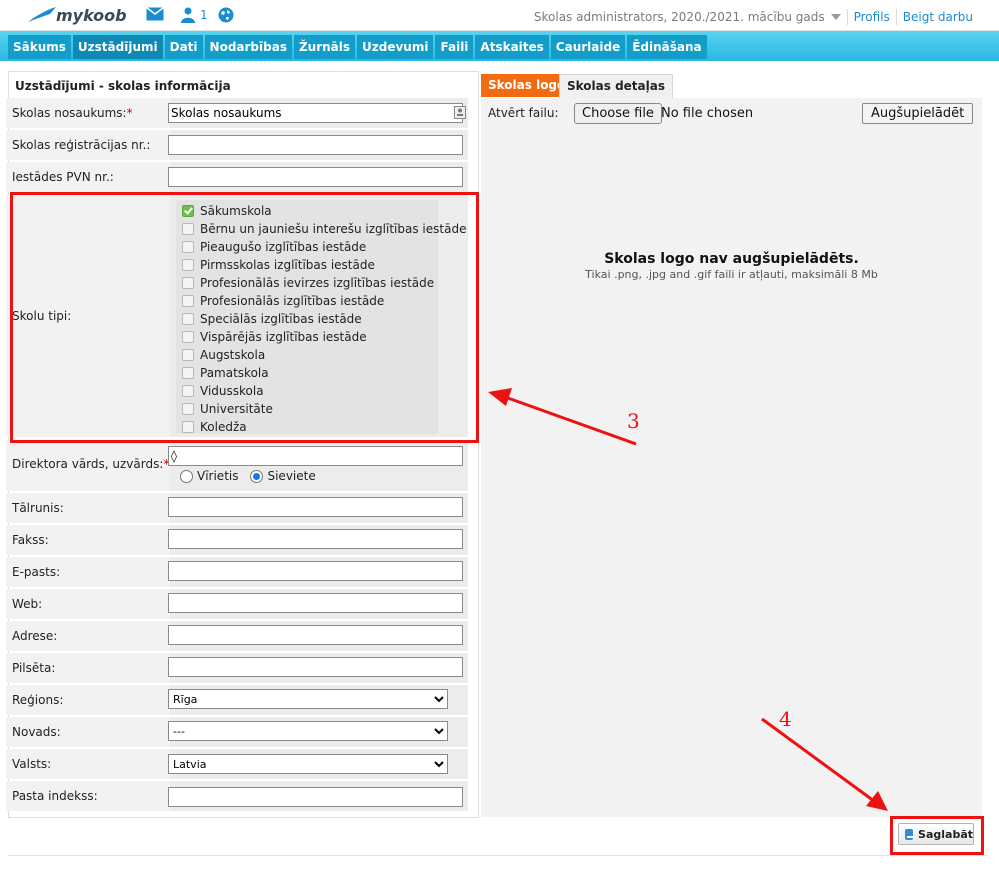 The image size is (999, 871). What do you see at coordinates (315, 507) in the screenshot?
I see `phone-input` at bounding box center [315, 507].